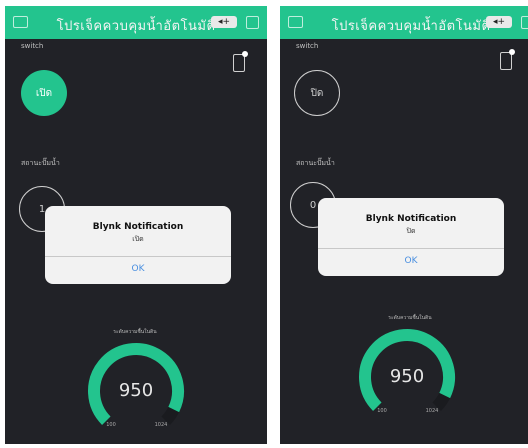 Image resolution: width=528 pixels, height=448 pixels. I want to click on switch-button: เปิด, so click(44, 93).